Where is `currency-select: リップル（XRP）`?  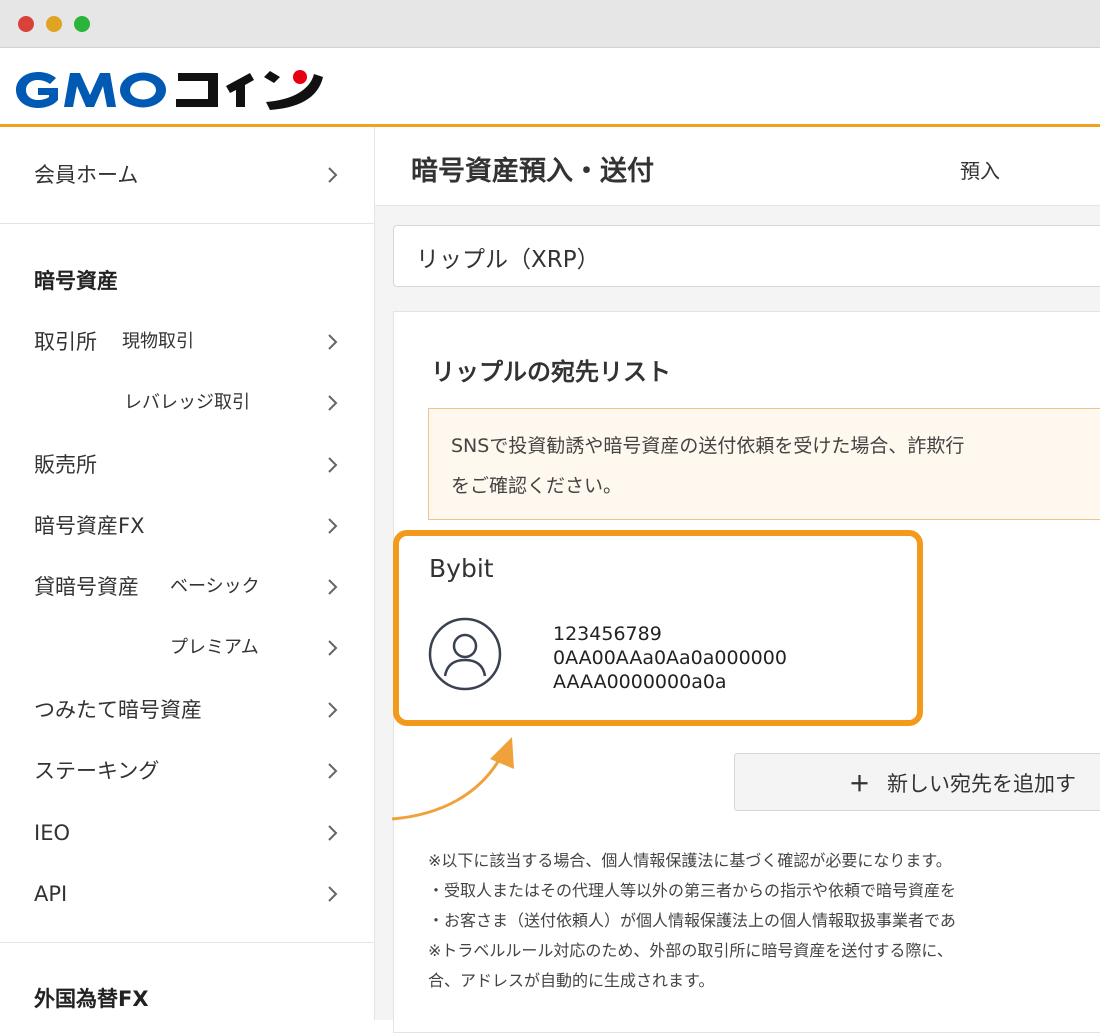 currency-select: リップル（XRP） is located at coordinates (746, 256).